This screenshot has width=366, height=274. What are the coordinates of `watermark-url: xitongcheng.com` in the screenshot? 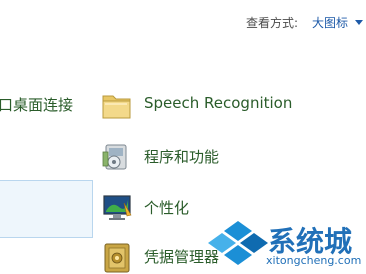 It's located at (314, 260).